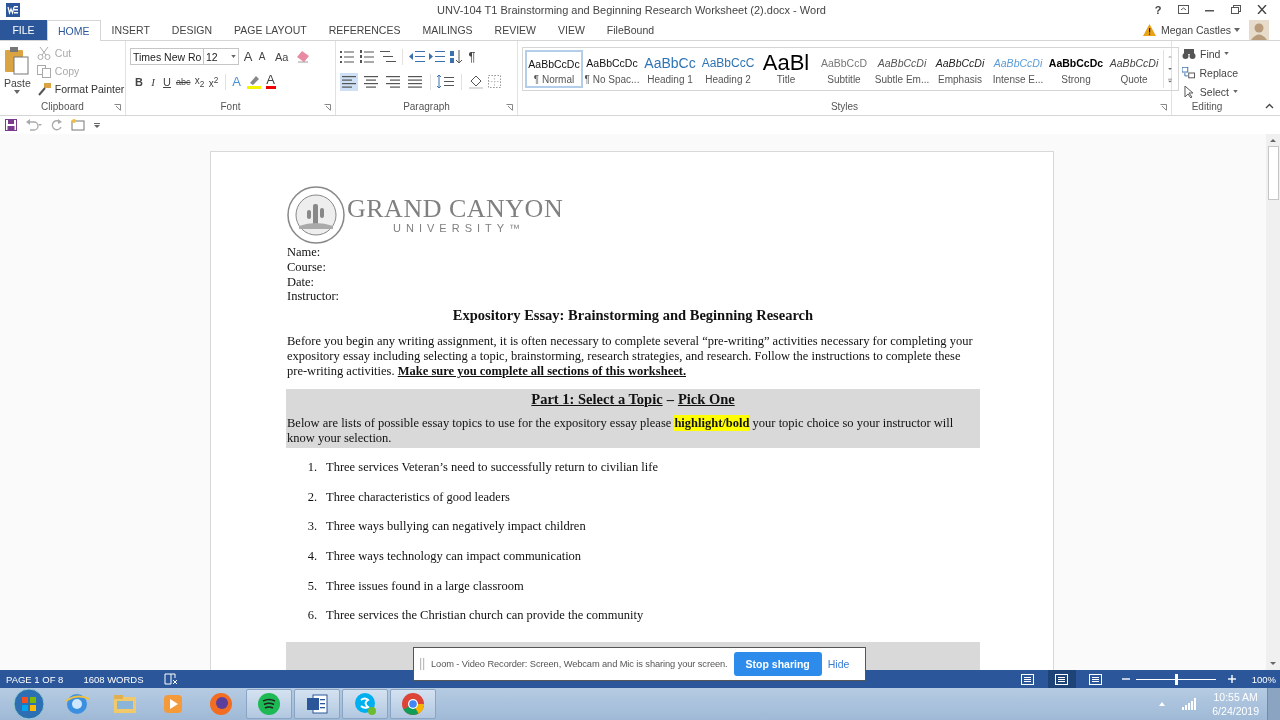 Image resolution: width=1280 pixels, height=720 pixels. What do you see at coordinates (838, 664) in the screenshot?
I see `hide-link: Hide` at bounding box center [838, 664].